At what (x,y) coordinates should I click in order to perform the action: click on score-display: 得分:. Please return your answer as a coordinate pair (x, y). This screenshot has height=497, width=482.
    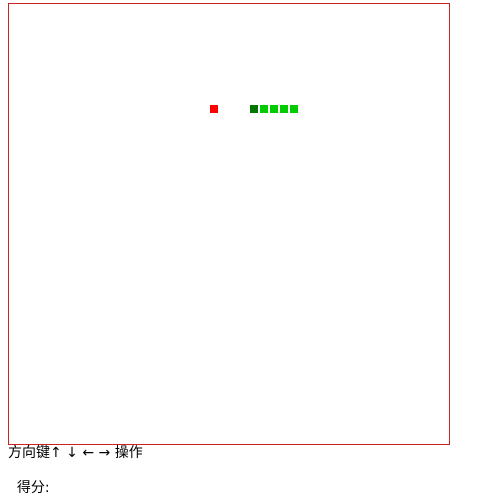
    Looking at the image, I should click on (29, 480).